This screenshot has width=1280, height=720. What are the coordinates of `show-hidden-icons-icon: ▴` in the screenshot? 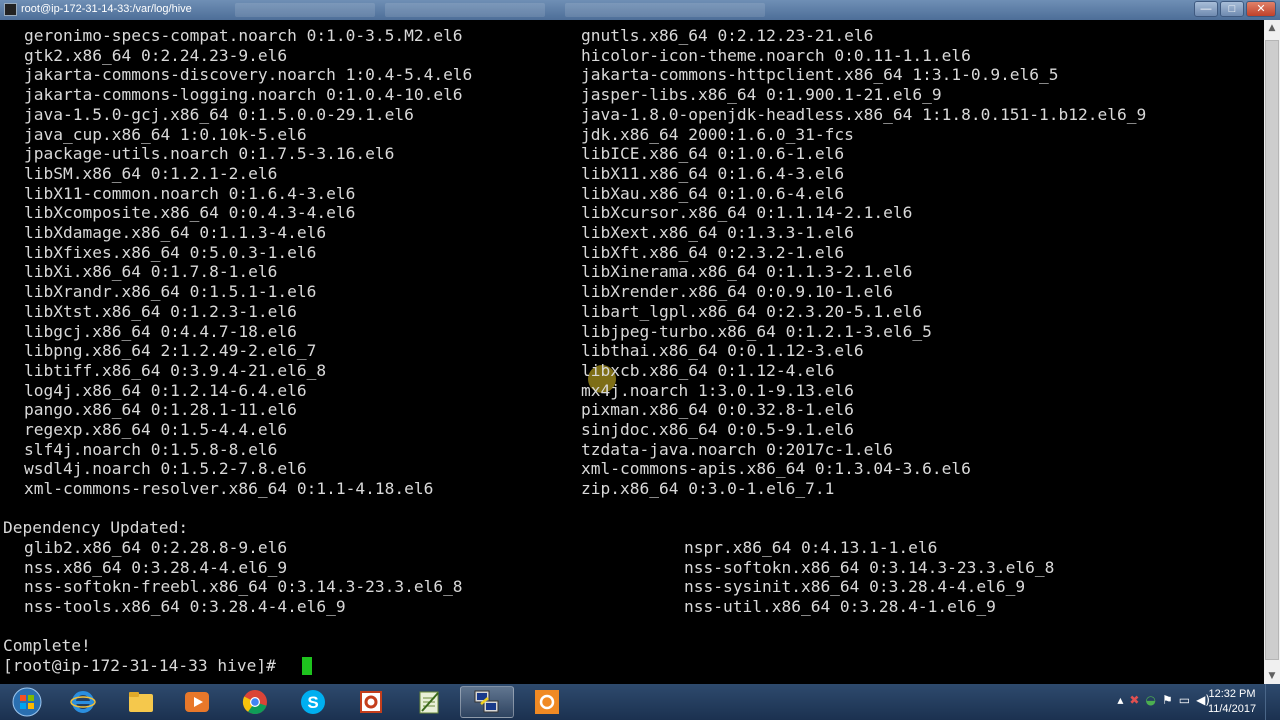 It's located at (1120, 700).